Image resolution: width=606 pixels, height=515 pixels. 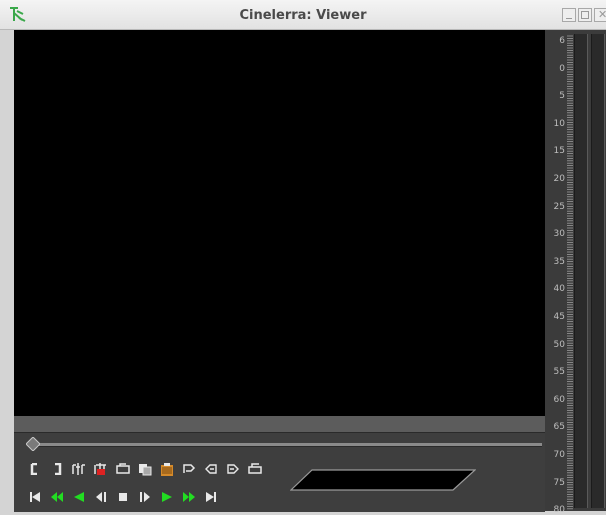 I want to click on meter-scale-label: 55, so click(x=559, y=372).